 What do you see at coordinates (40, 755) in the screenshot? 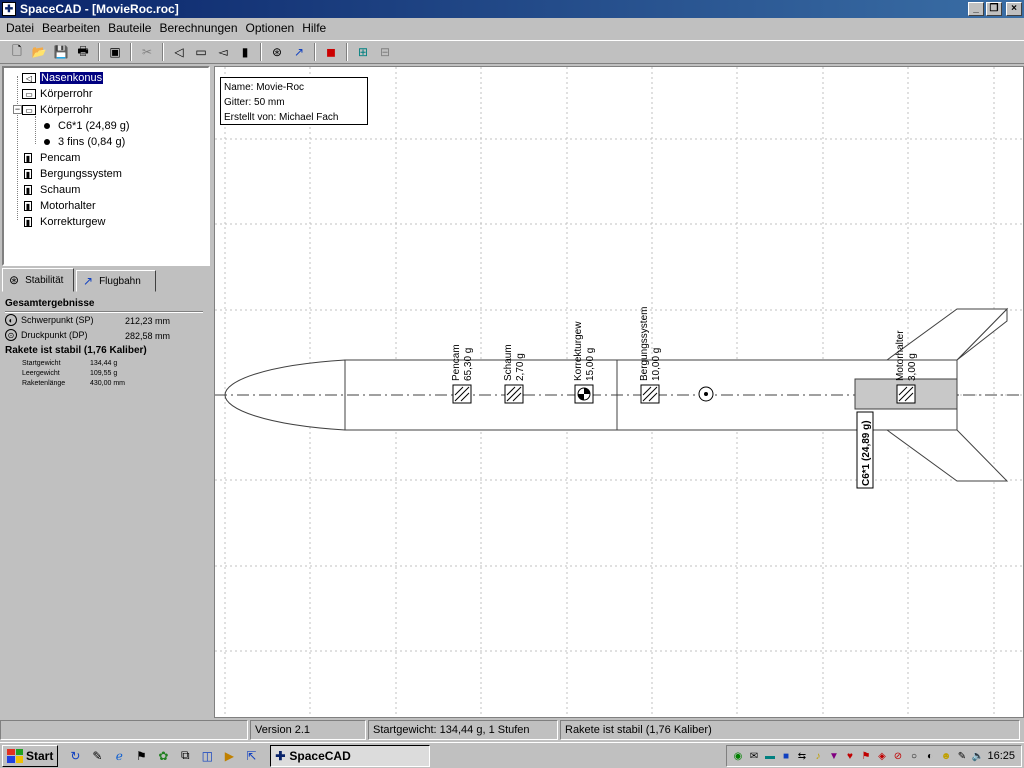
I see `start-label: Start` at bounding box center [40, 755].